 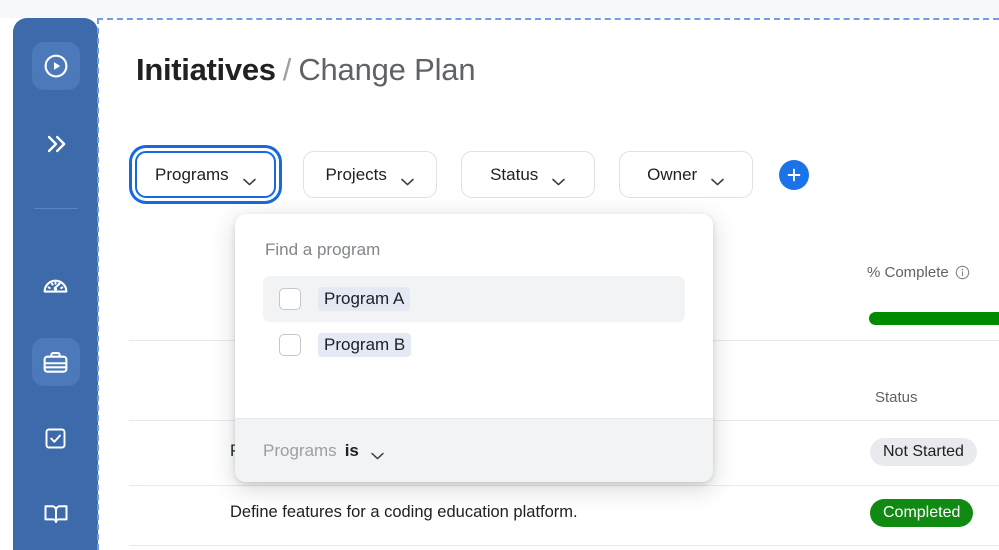 I want to click on book-icon, so click(x=56, y=514).